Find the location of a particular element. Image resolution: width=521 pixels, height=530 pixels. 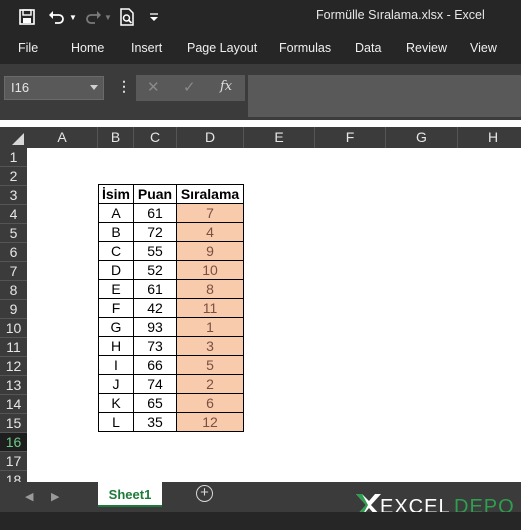

enter-icon: ✓ is located at coordinates (189, 87).